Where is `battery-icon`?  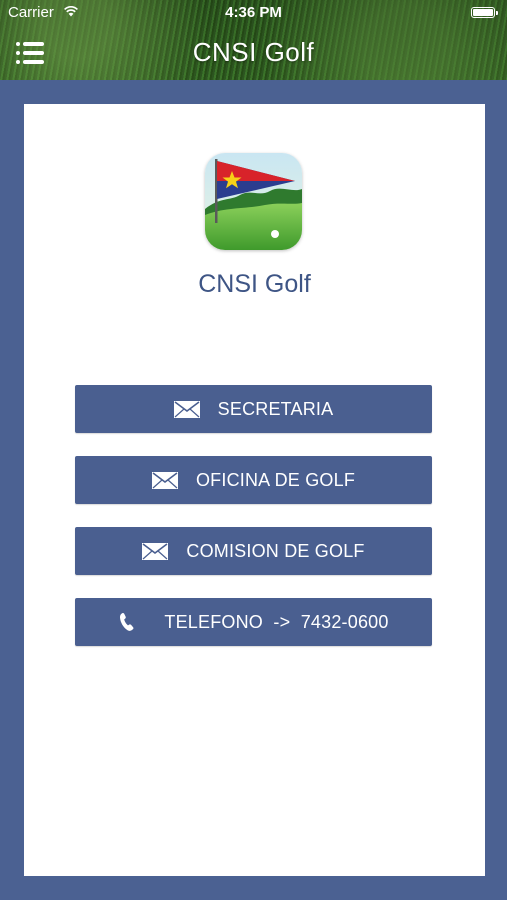
battery-icon is located at coordinates (484, 12).